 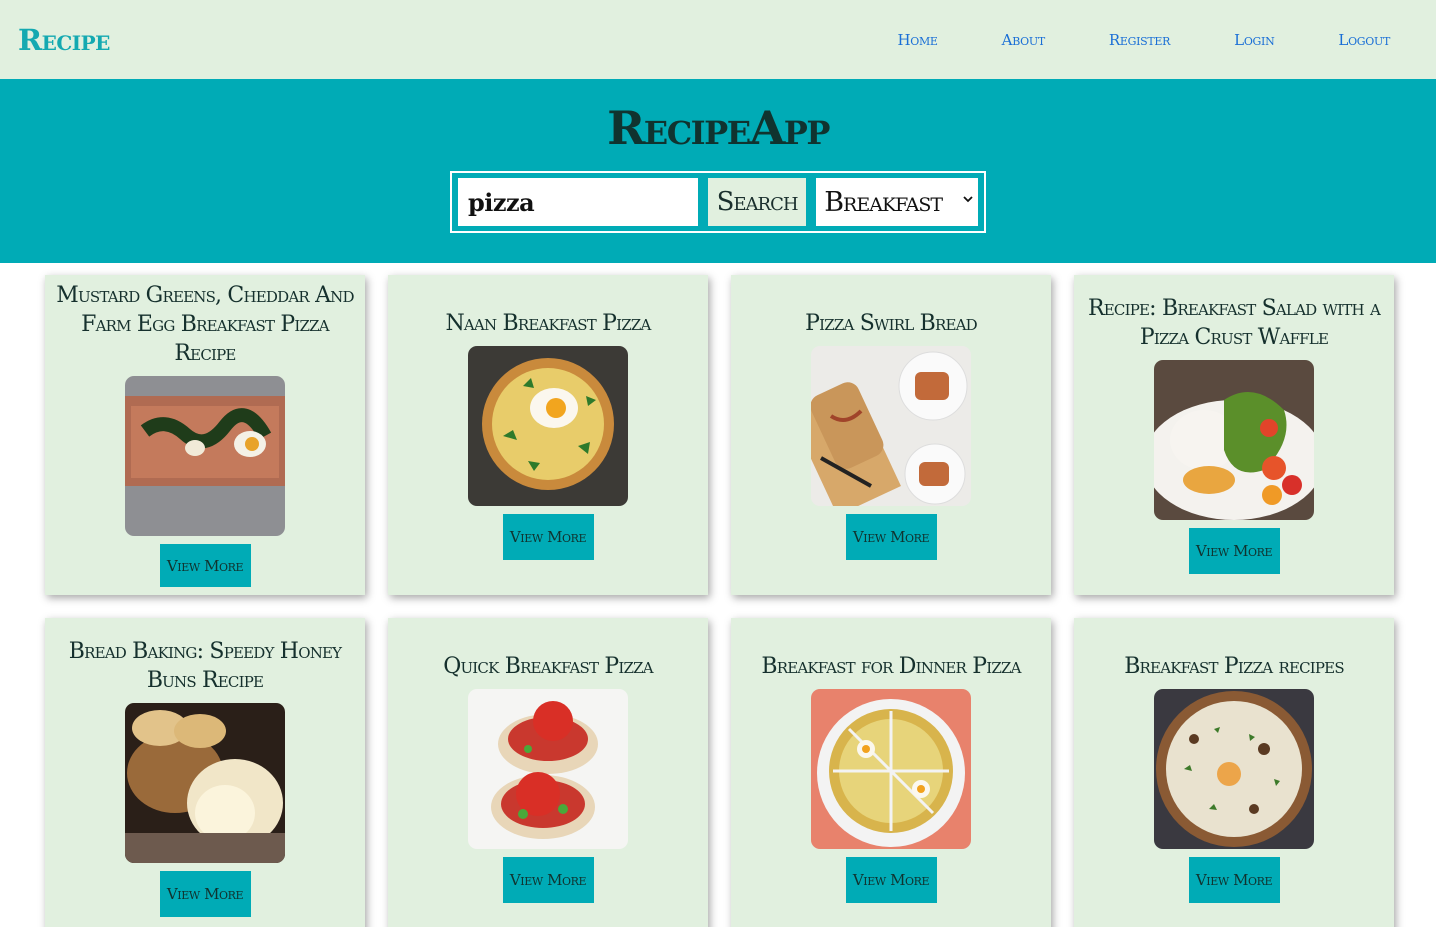 What do you see at coordinates (578, 202) in the screenshot?
I see `search-input` at bounding box center [578, 202].